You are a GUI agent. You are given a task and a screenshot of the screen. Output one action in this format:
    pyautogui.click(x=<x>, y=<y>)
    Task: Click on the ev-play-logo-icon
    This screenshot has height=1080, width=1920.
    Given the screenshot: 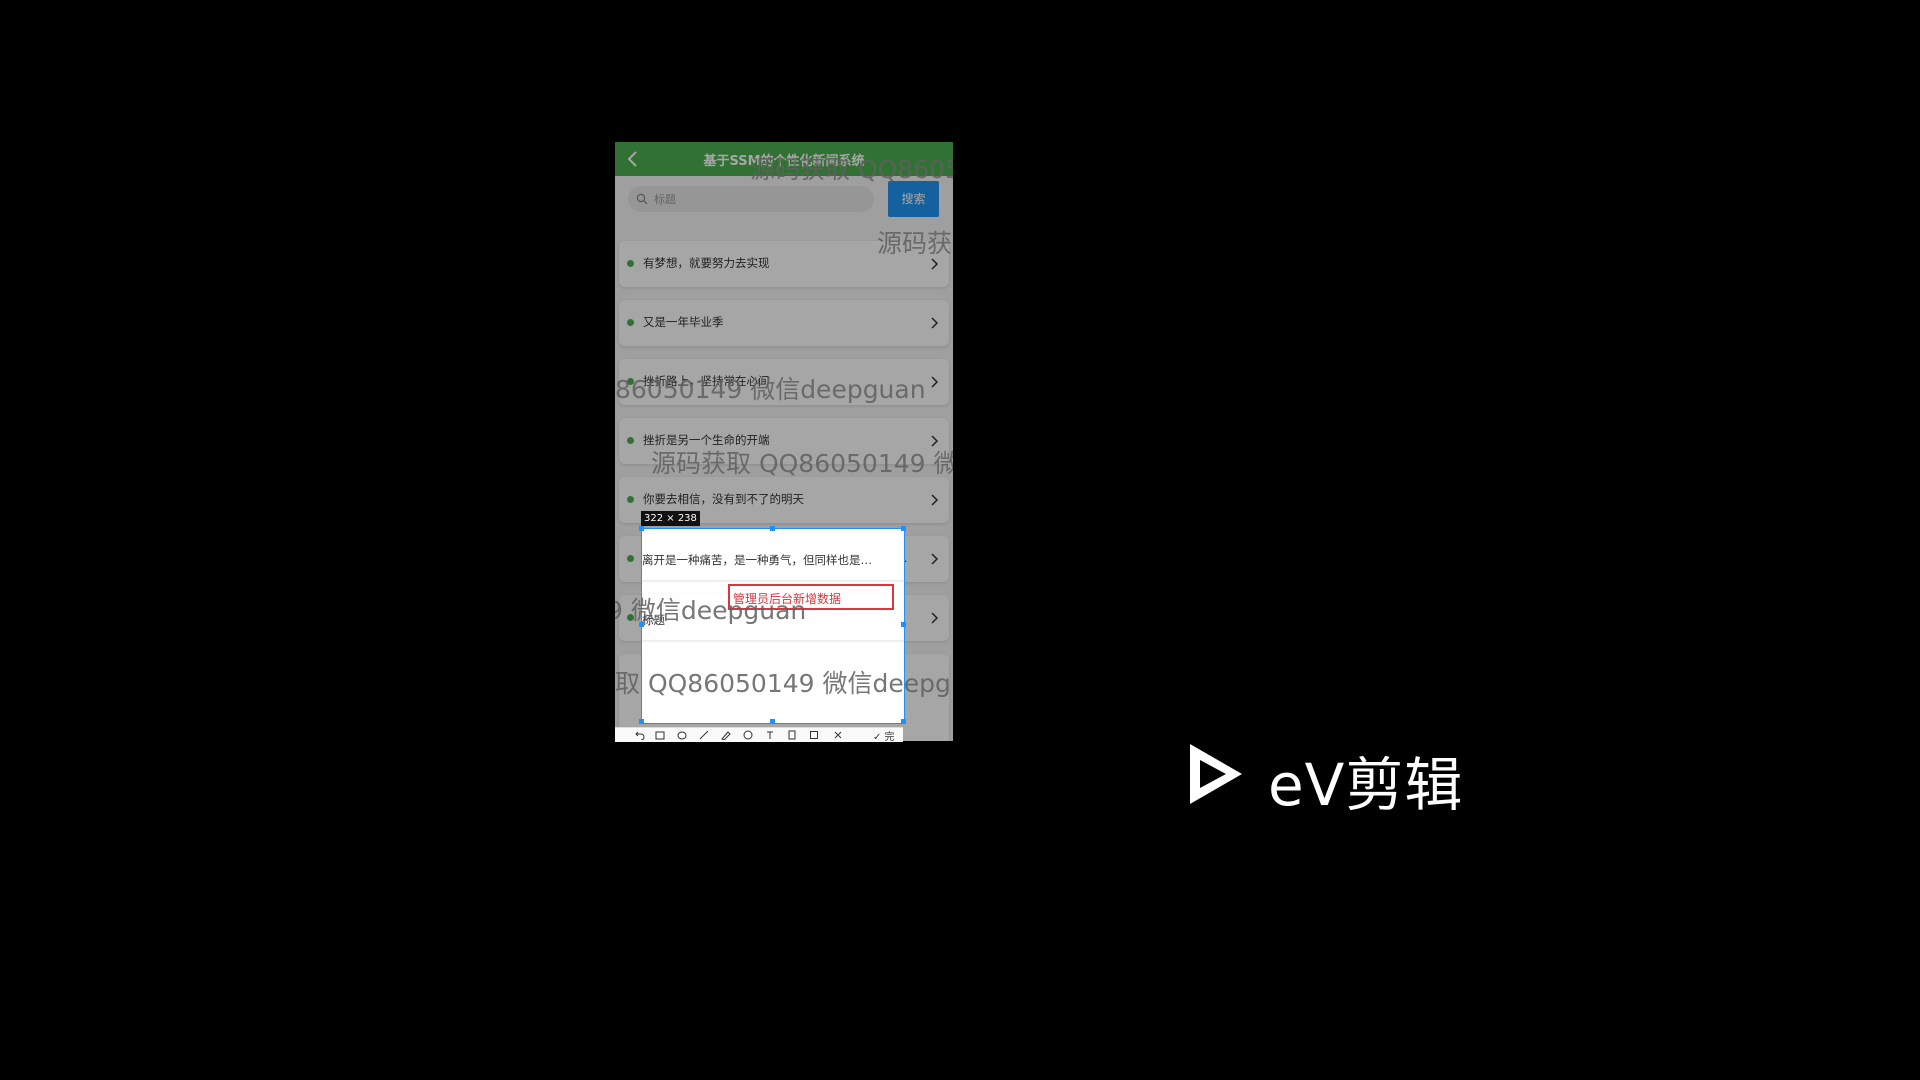 What is the action you would take?
    pyautogui.click(x=1216, y=774)
    